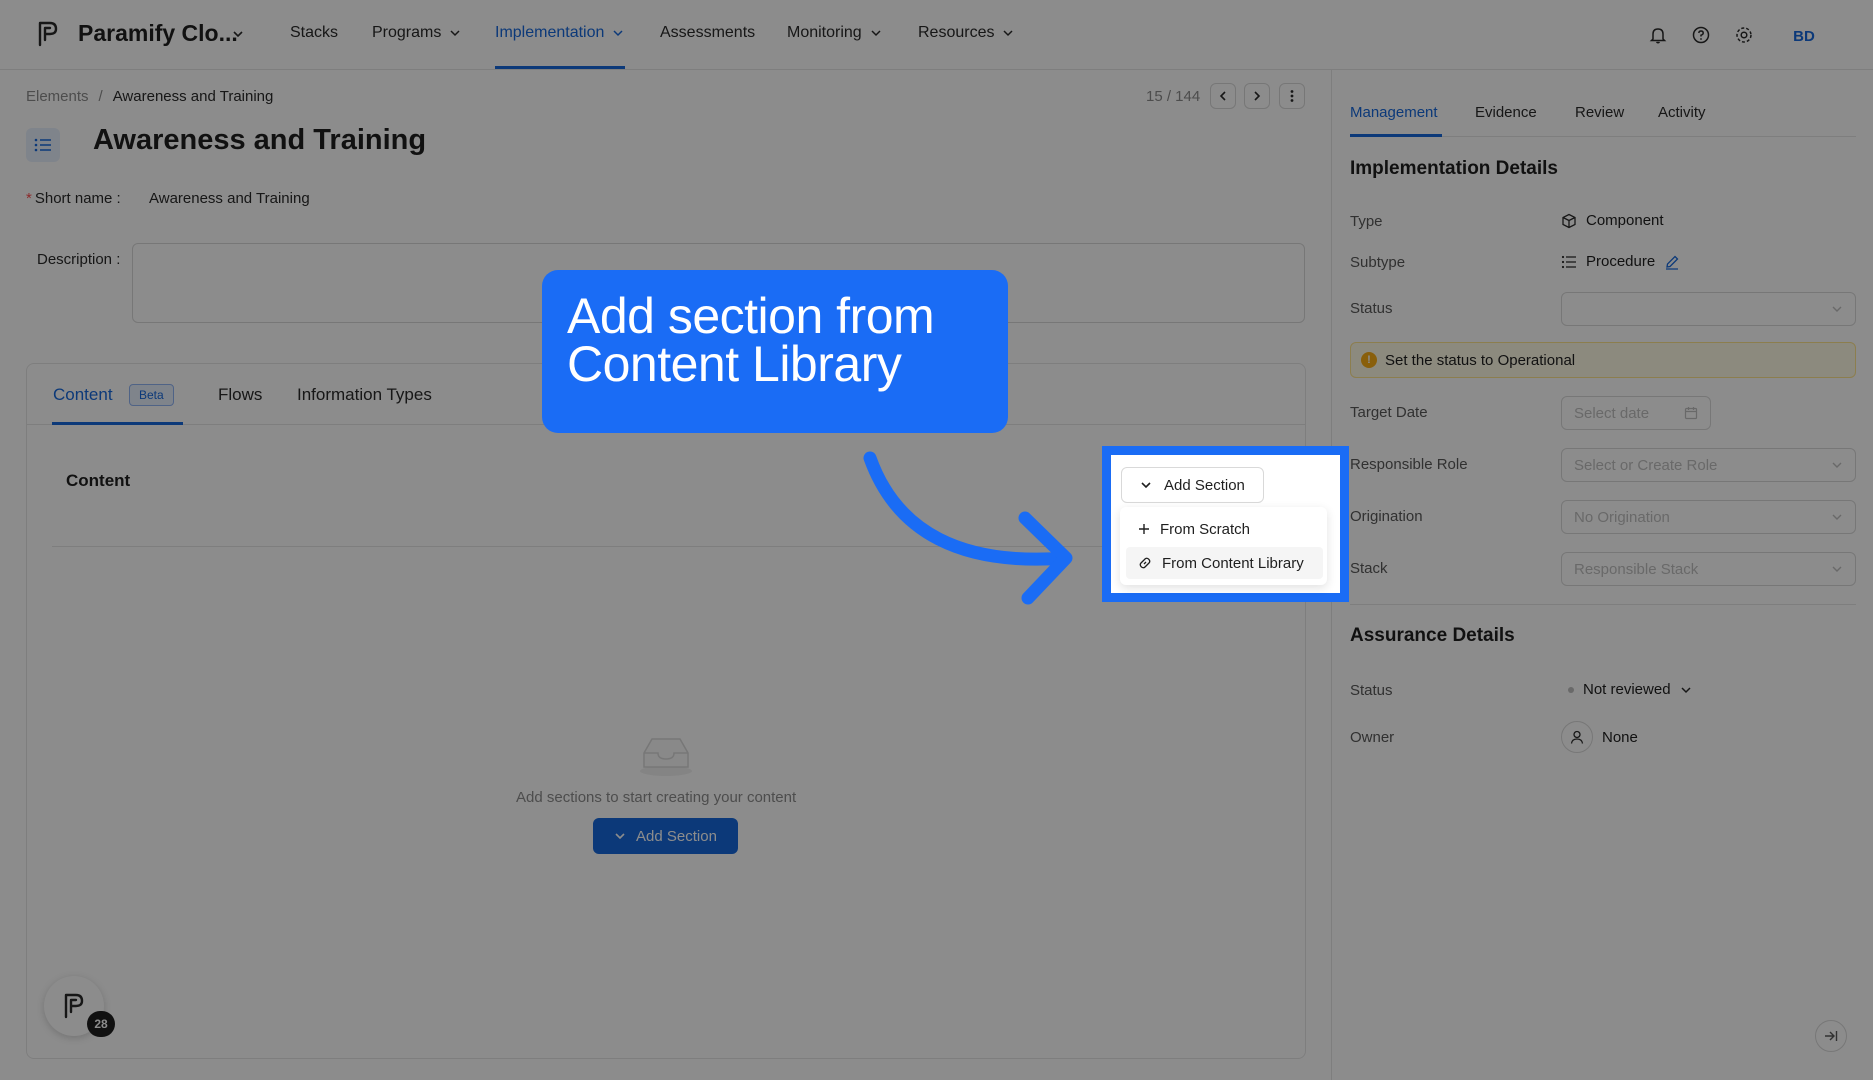 The height and width of the screenshot is (1080, 1873). I want to click on tutorial-callout: Add section from Content Library, so click(775, 351).